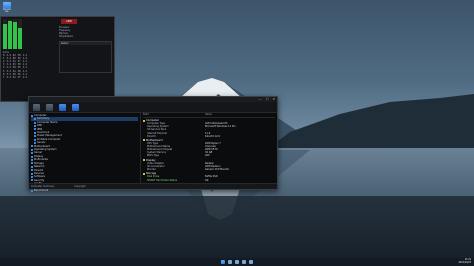 Image resolution: width=474 pixels, height=266 pixels. What do you see at coordinates (251, 262) in the screenshot?
I see `browser-icon` at bounding box center [251, 262].